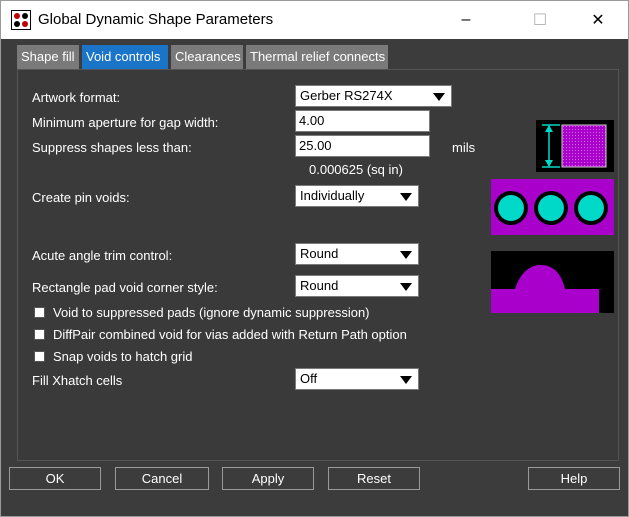 The image size is (629, 517). Describe the element at coordinates (319, 253) in the screenshot. I see `acute-angle-value: Round` at that location.